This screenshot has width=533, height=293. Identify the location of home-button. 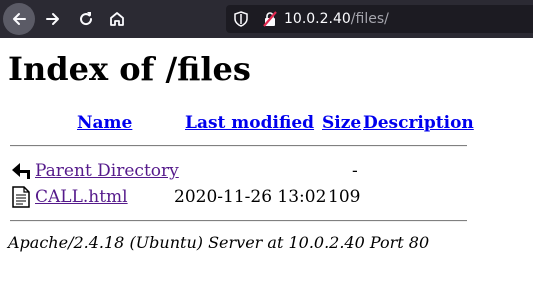
(117, 19).